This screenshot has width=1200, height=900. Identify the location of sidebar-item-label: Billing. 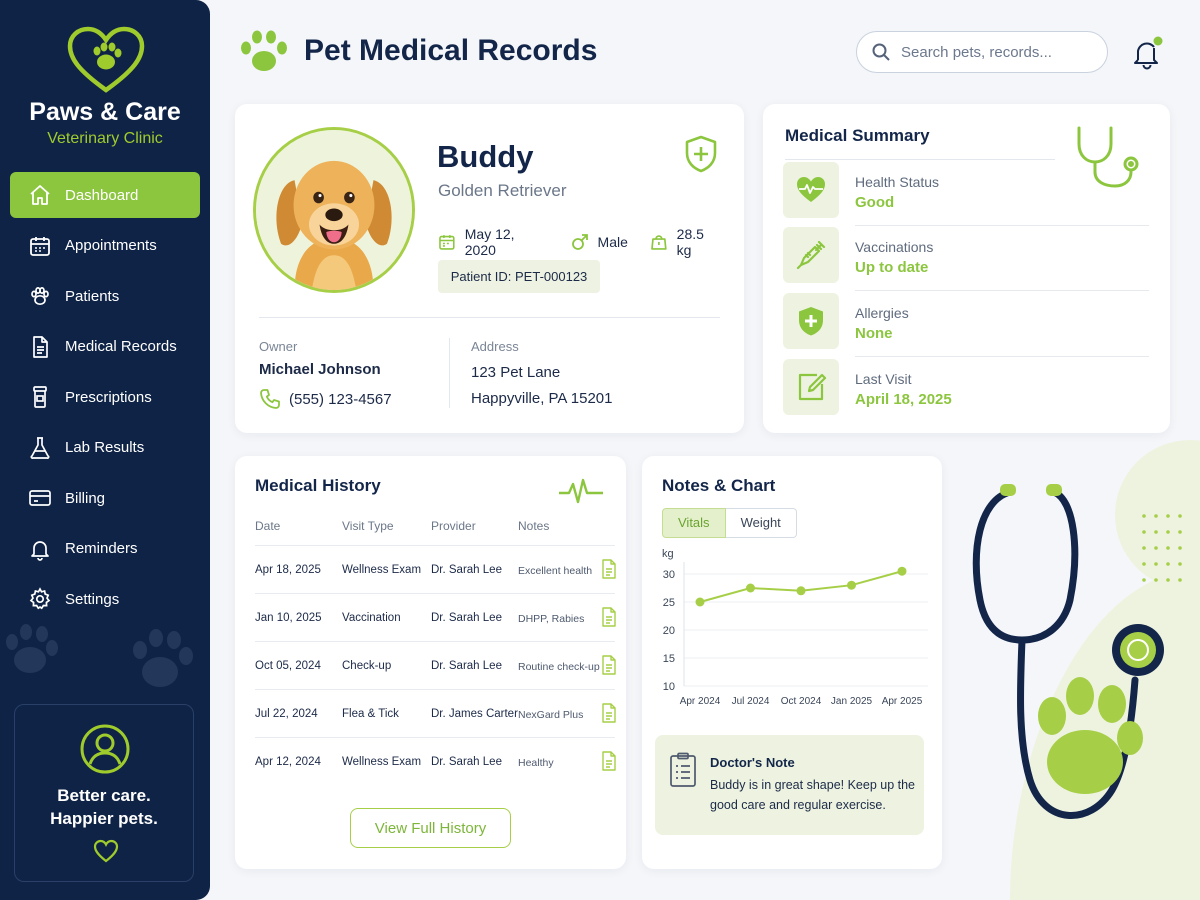
(85, 498).